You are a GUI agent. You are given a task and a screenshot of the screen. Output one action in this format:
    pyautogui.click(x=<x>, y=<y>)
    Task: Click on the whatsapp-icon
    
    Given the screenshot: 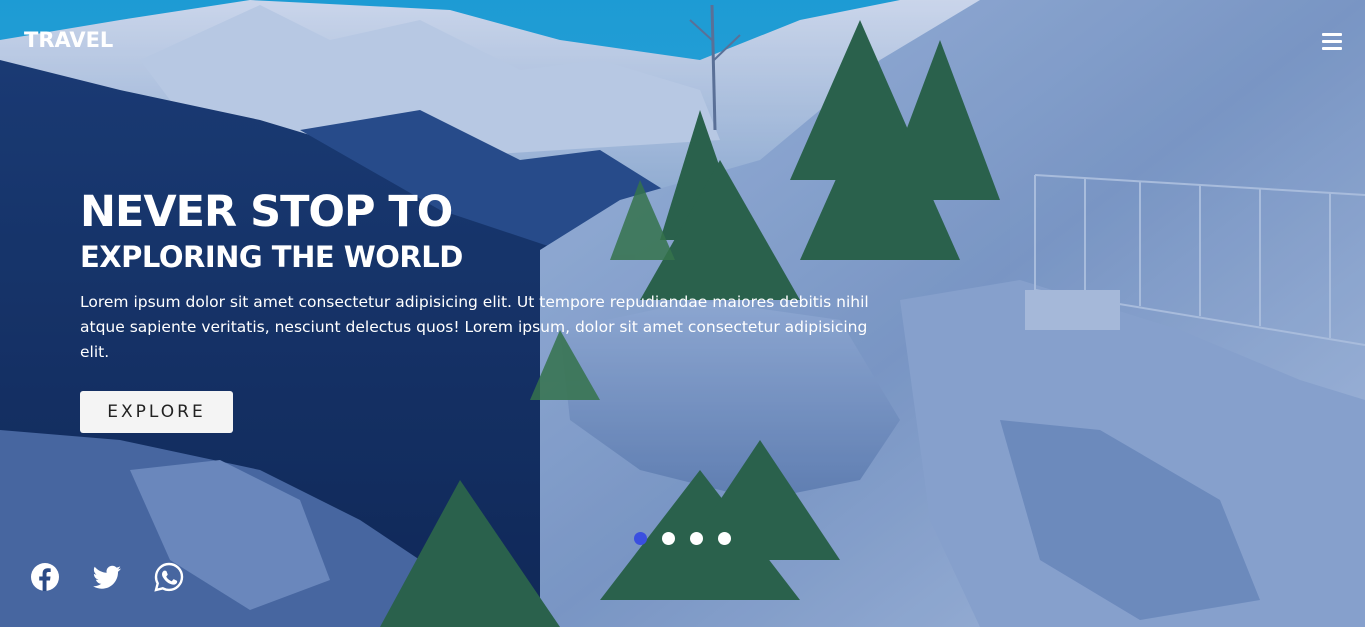 What is the action you would take?
    pyautogui.click(x=169, y=577)
    